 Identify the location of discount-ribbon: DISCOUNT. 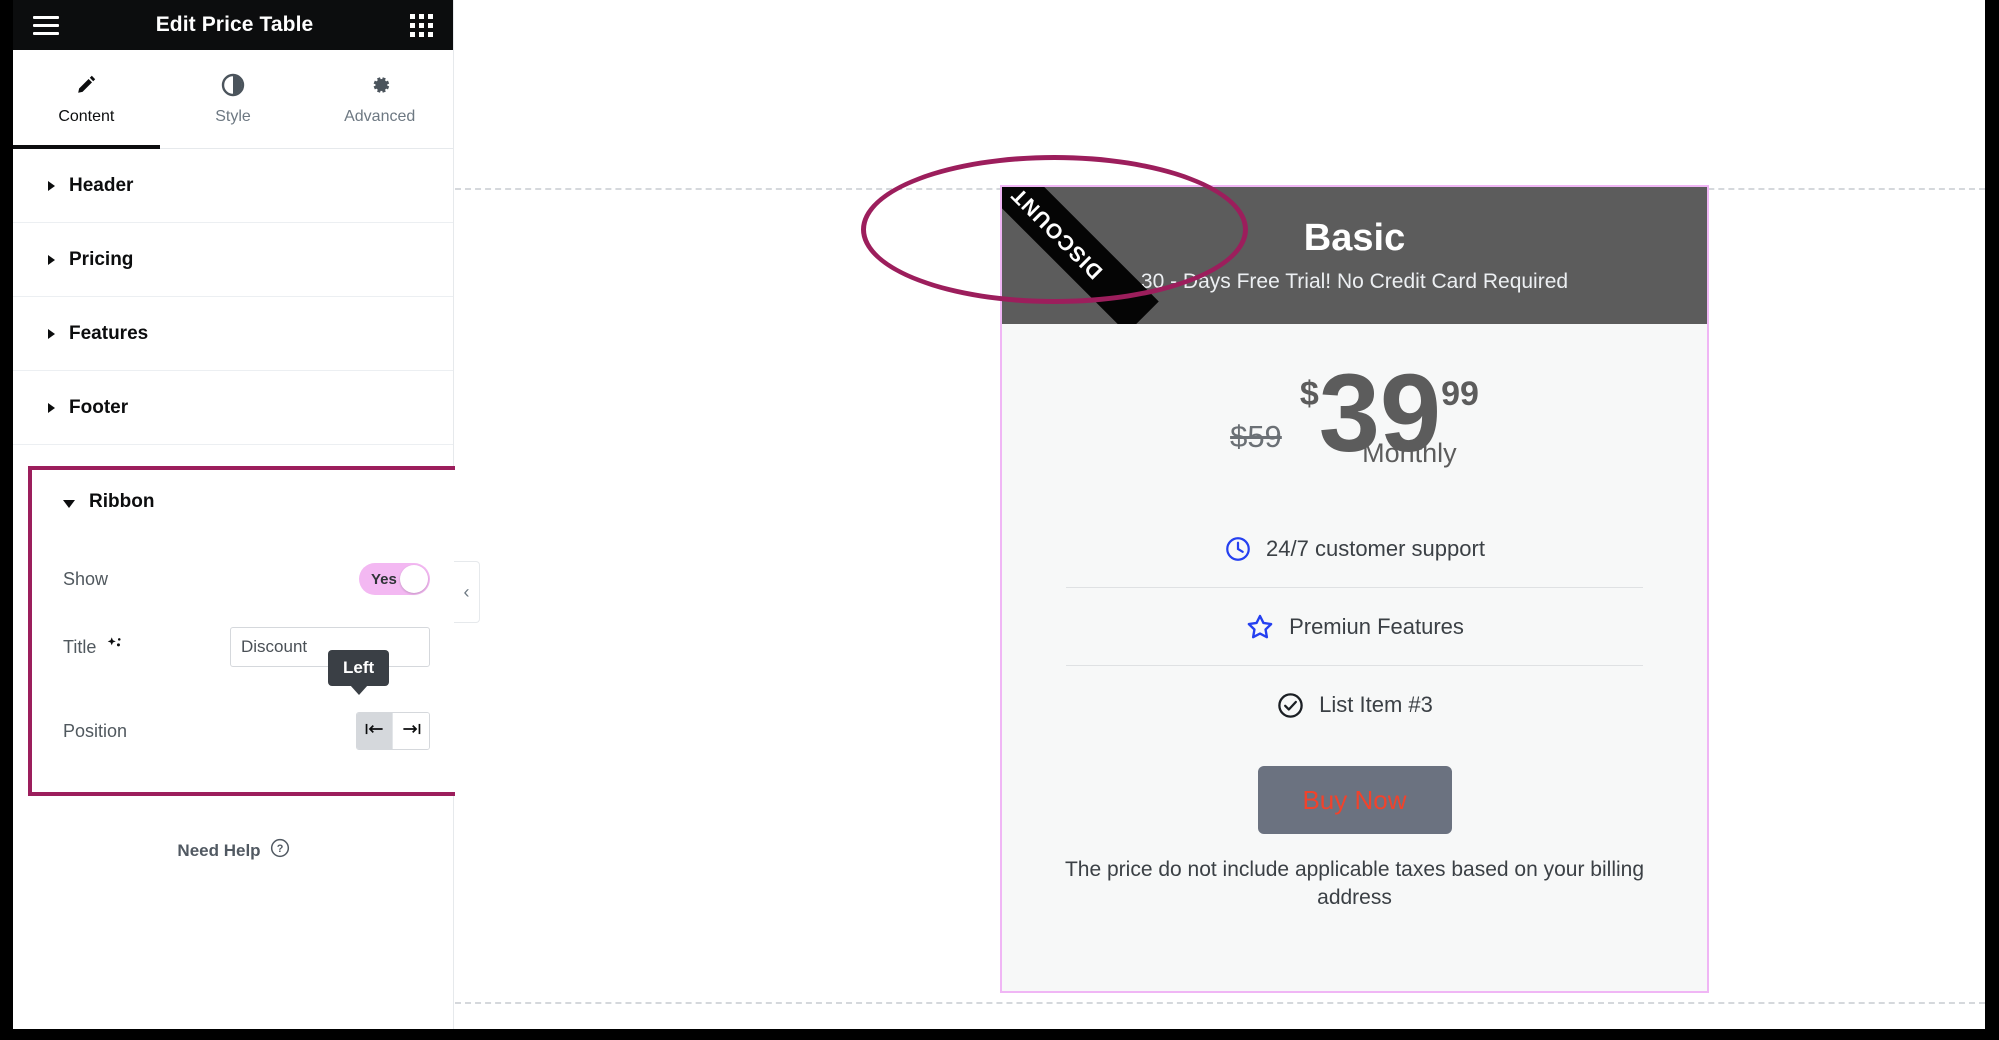
(1080, 255).